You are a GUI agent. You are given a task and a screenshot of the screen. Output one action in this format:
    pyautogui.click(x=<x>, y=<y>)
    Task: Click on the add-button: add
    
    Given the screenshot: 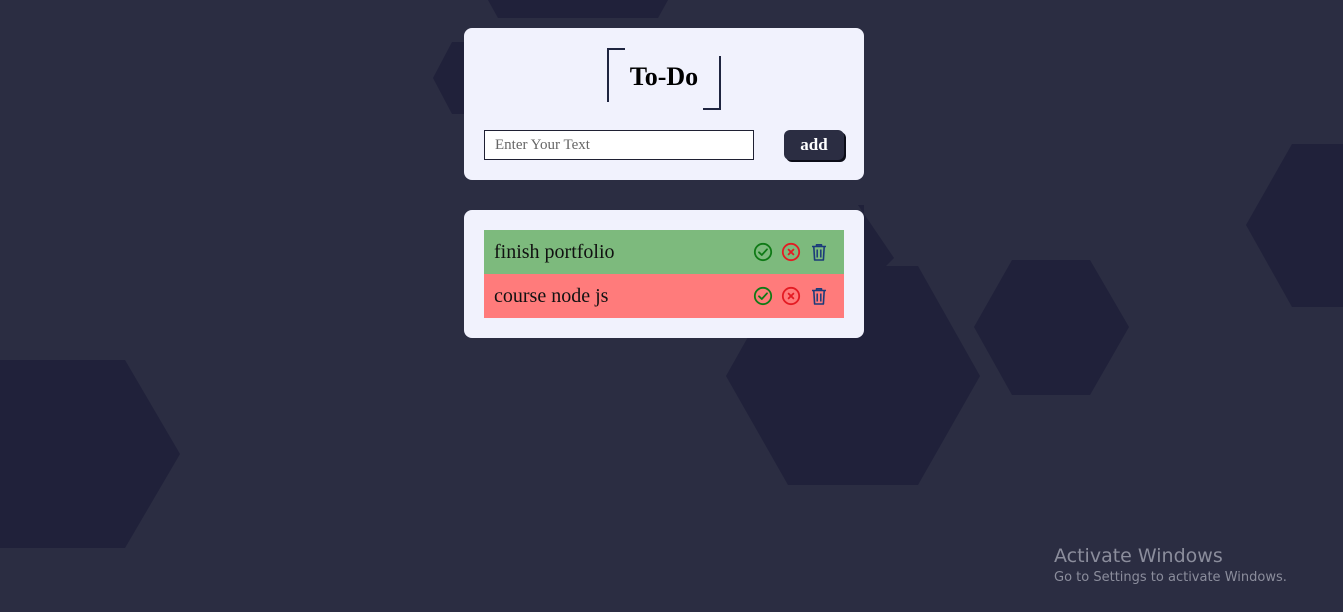 What is the action you would take?
    pyautogui.click(x=814, y=145)
    